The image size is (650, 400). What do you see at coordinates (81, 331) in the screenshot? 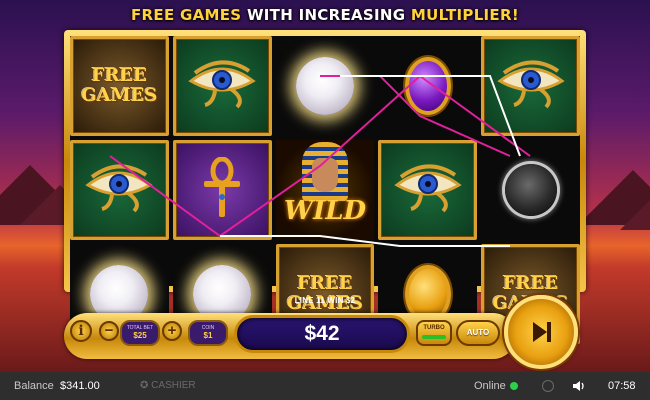
I see `info-button: i` at bounding box center [81, 331].